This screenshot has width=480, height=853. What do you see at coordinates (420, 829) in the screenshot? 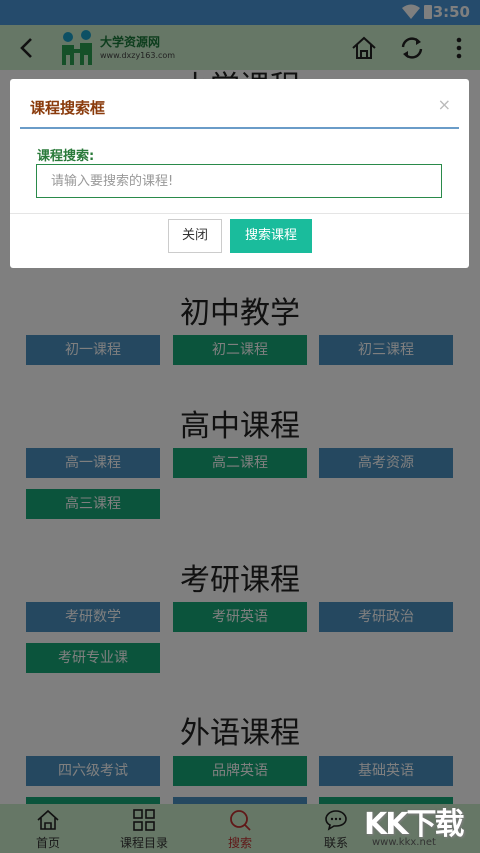
I see `watermark-logo: KK下载 www.kkx.net` at bounding box center [420, 829].